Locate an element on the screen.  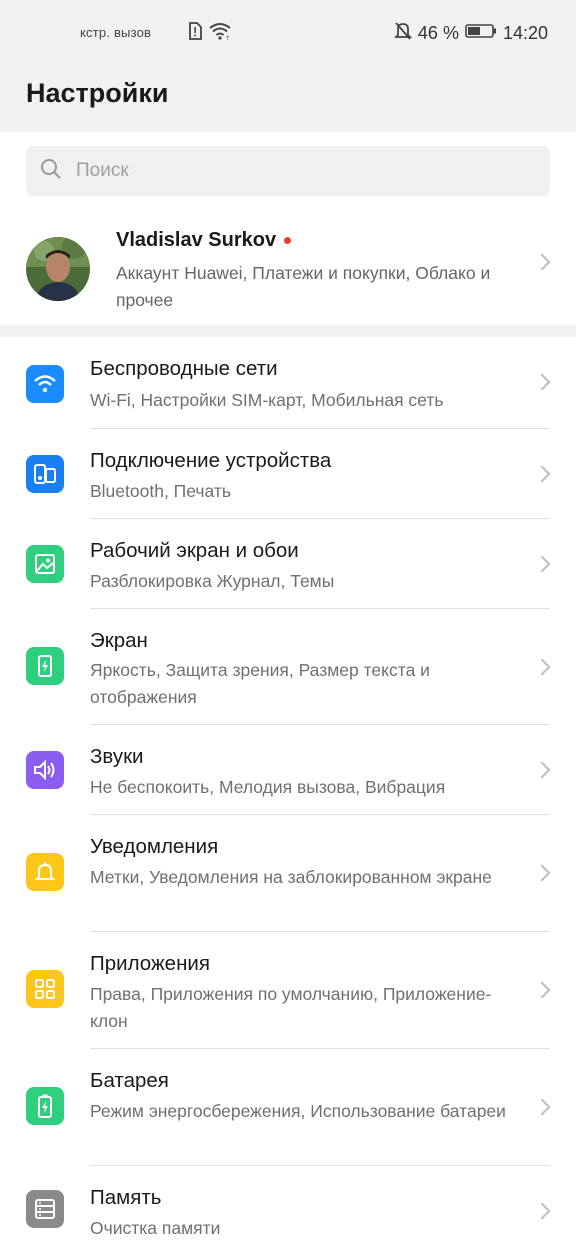
sound-icon is located at coordinates (45, 770).